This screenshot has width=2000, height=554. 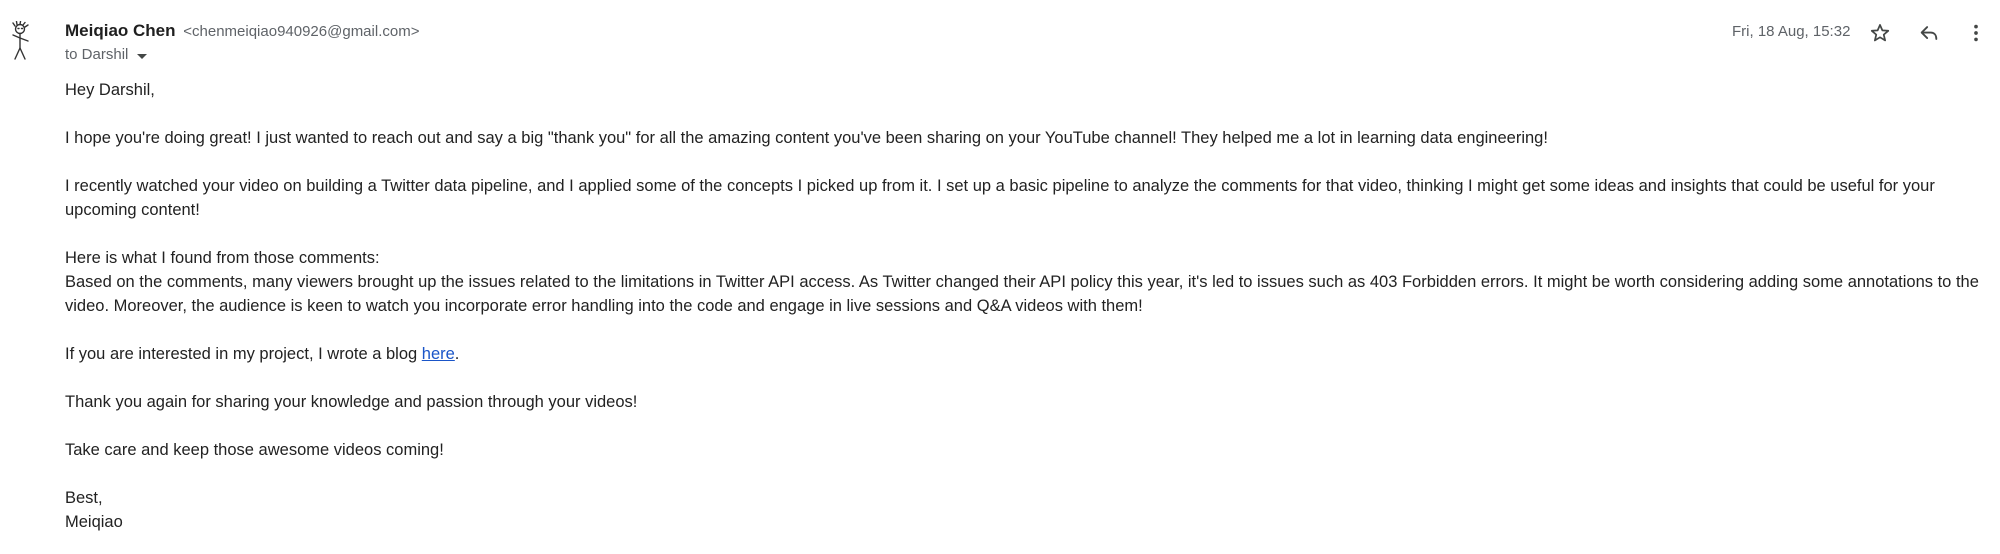 I want to click on reply-button, so click(x=1929, y=33).